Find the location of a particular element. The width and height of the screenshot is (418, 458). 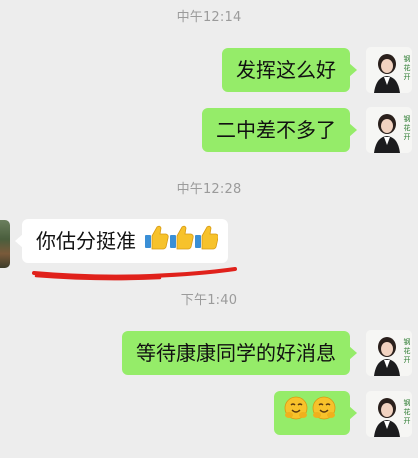

hugging-face-icon is located at coordinates (311, 415).